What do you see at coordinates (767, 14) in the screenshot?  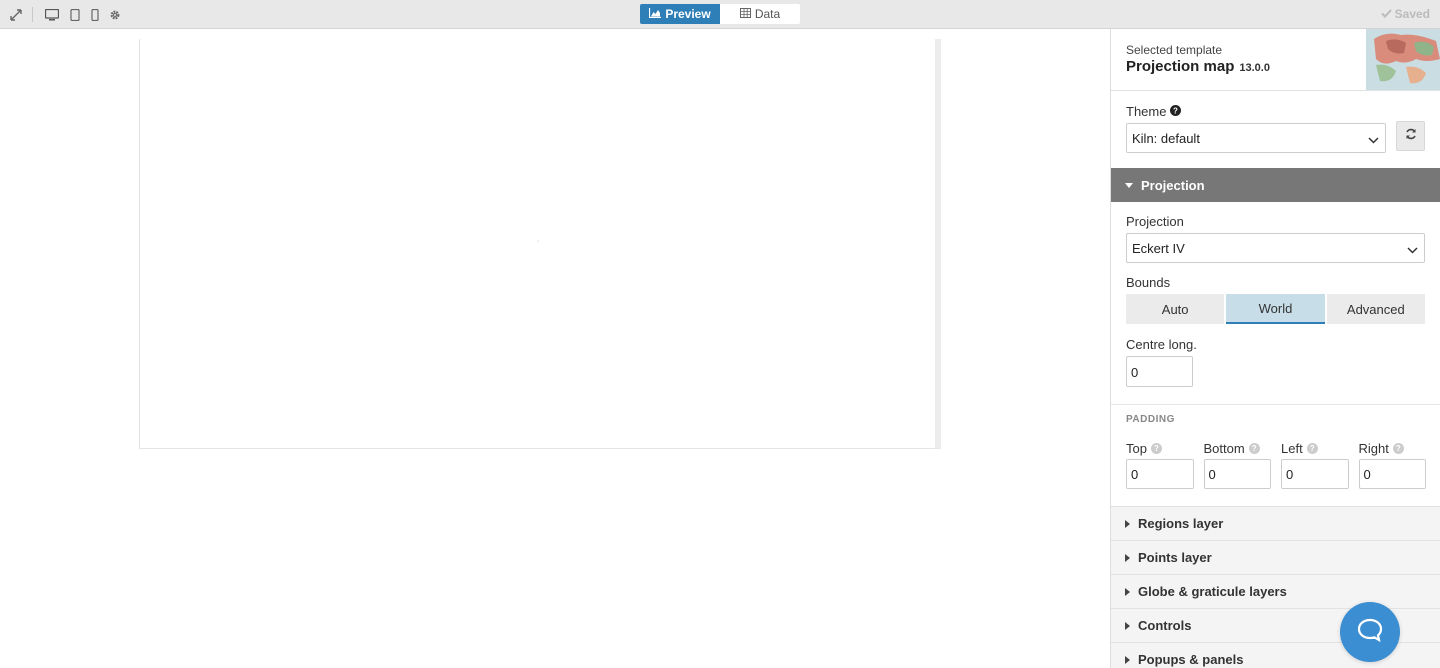 I see `tab-data-label: Data` at bounding box center [767, 14].